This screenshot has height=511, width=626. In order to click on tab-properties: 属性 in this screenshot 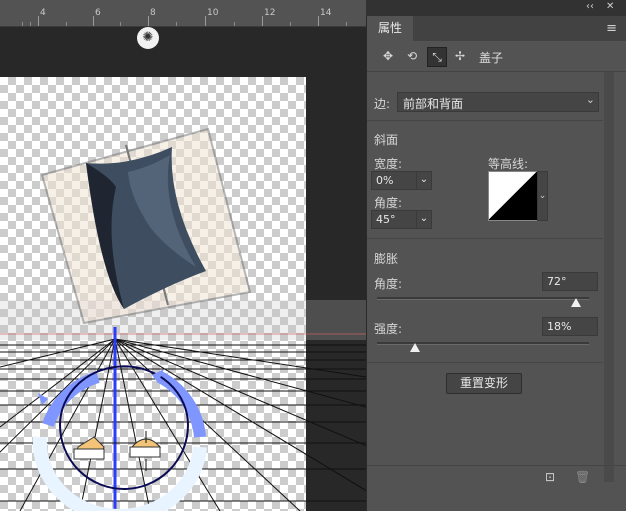, I will do `click(390, 28)`.